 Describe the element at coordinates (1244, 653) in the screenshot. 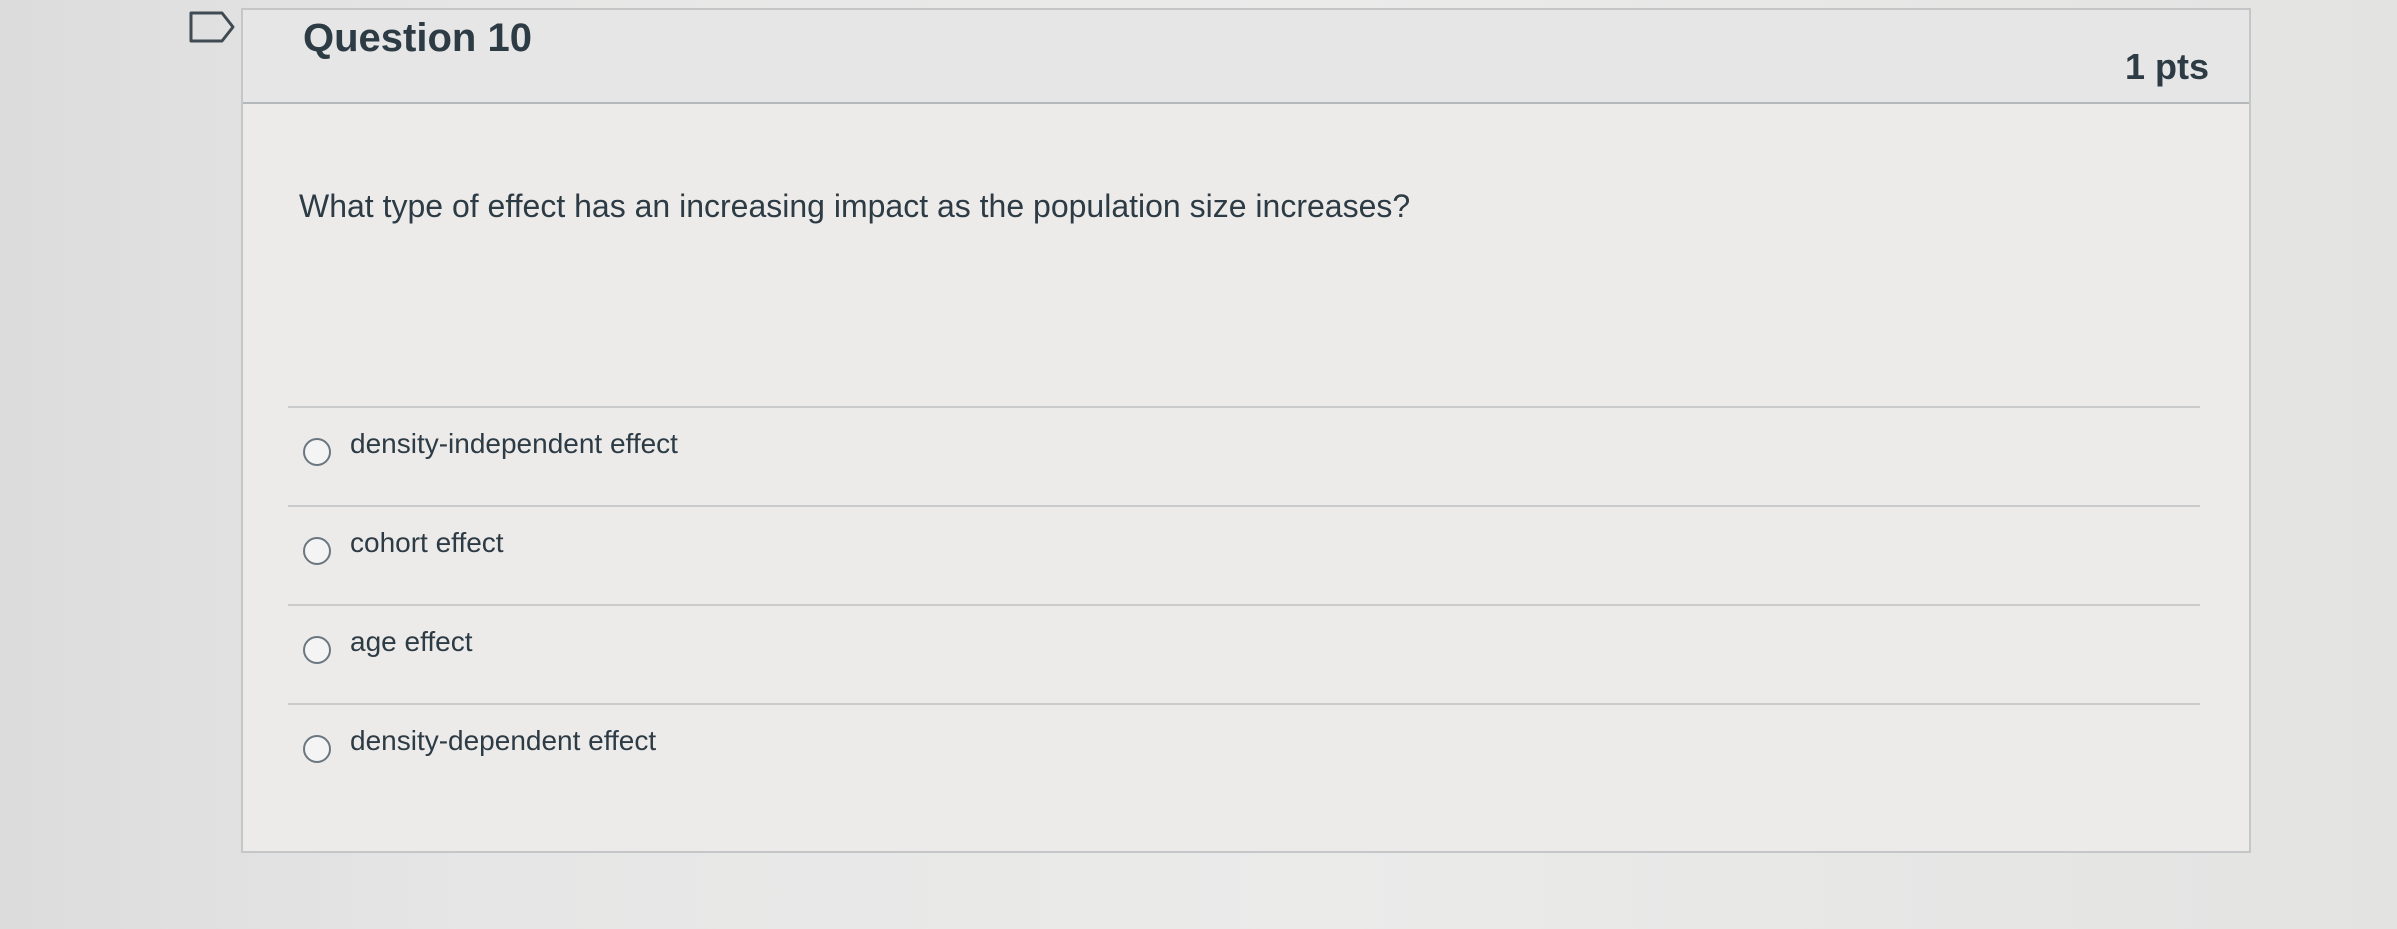

I see `answer-option: age effect` at that location.